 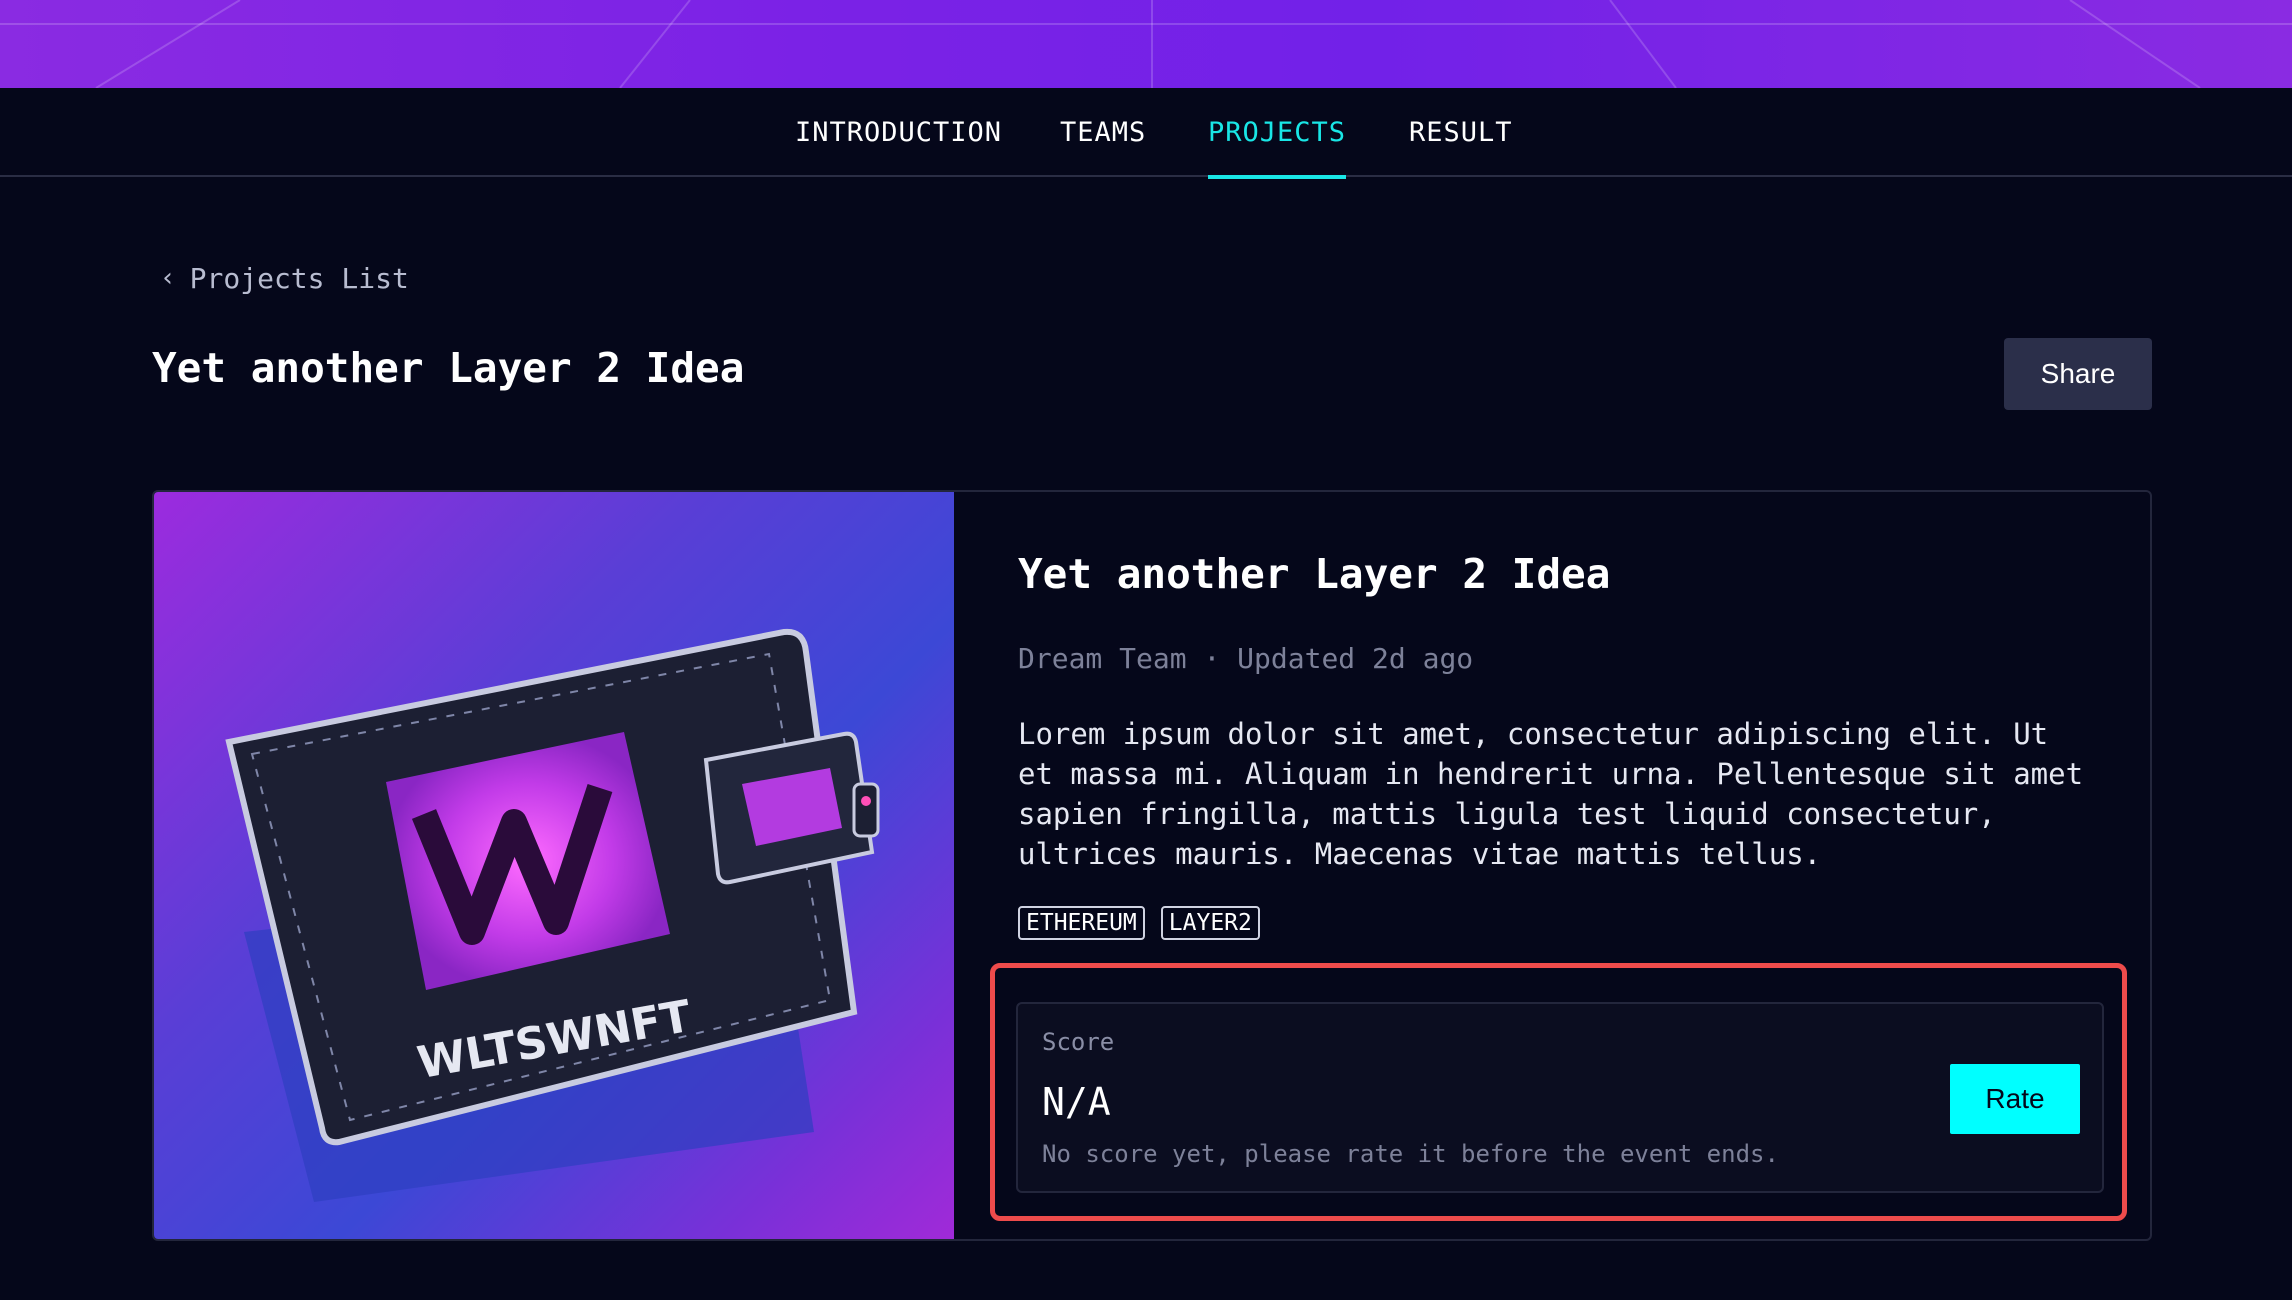 I want to click on page-title: Yet another Layer 2 Idea, so click(x=448, y=368).